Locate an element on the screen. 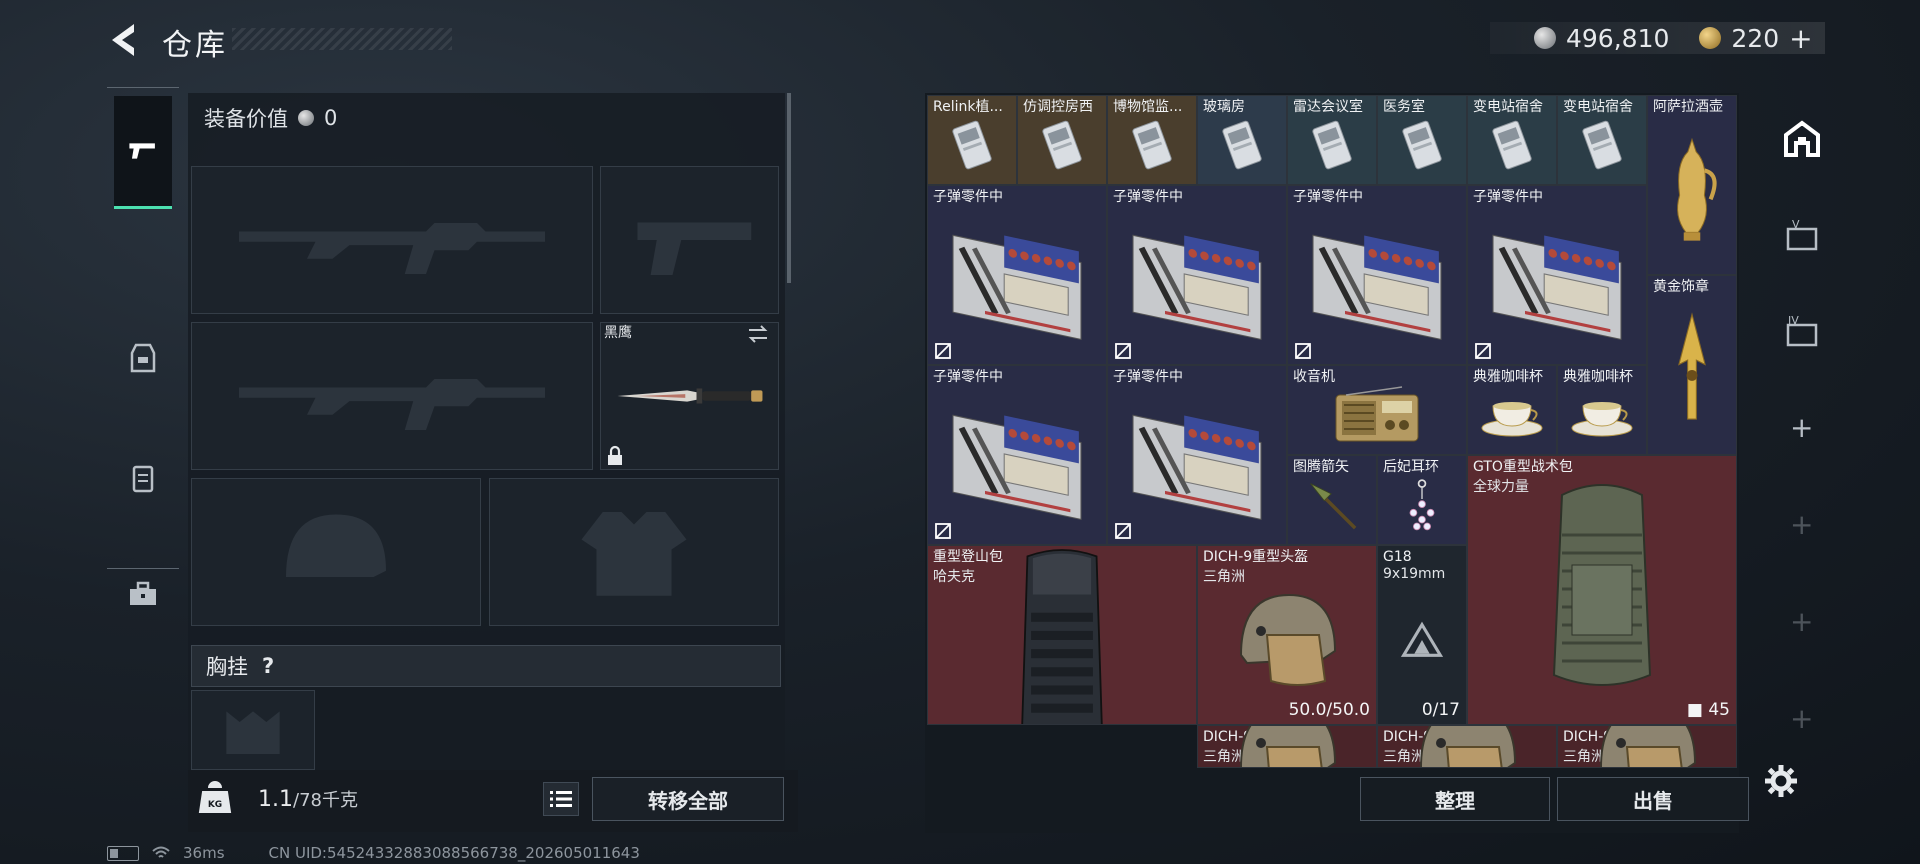 This screenshot has height=864, width=1920. helmet-silhouette-icon is located at coordinates (336, 545).